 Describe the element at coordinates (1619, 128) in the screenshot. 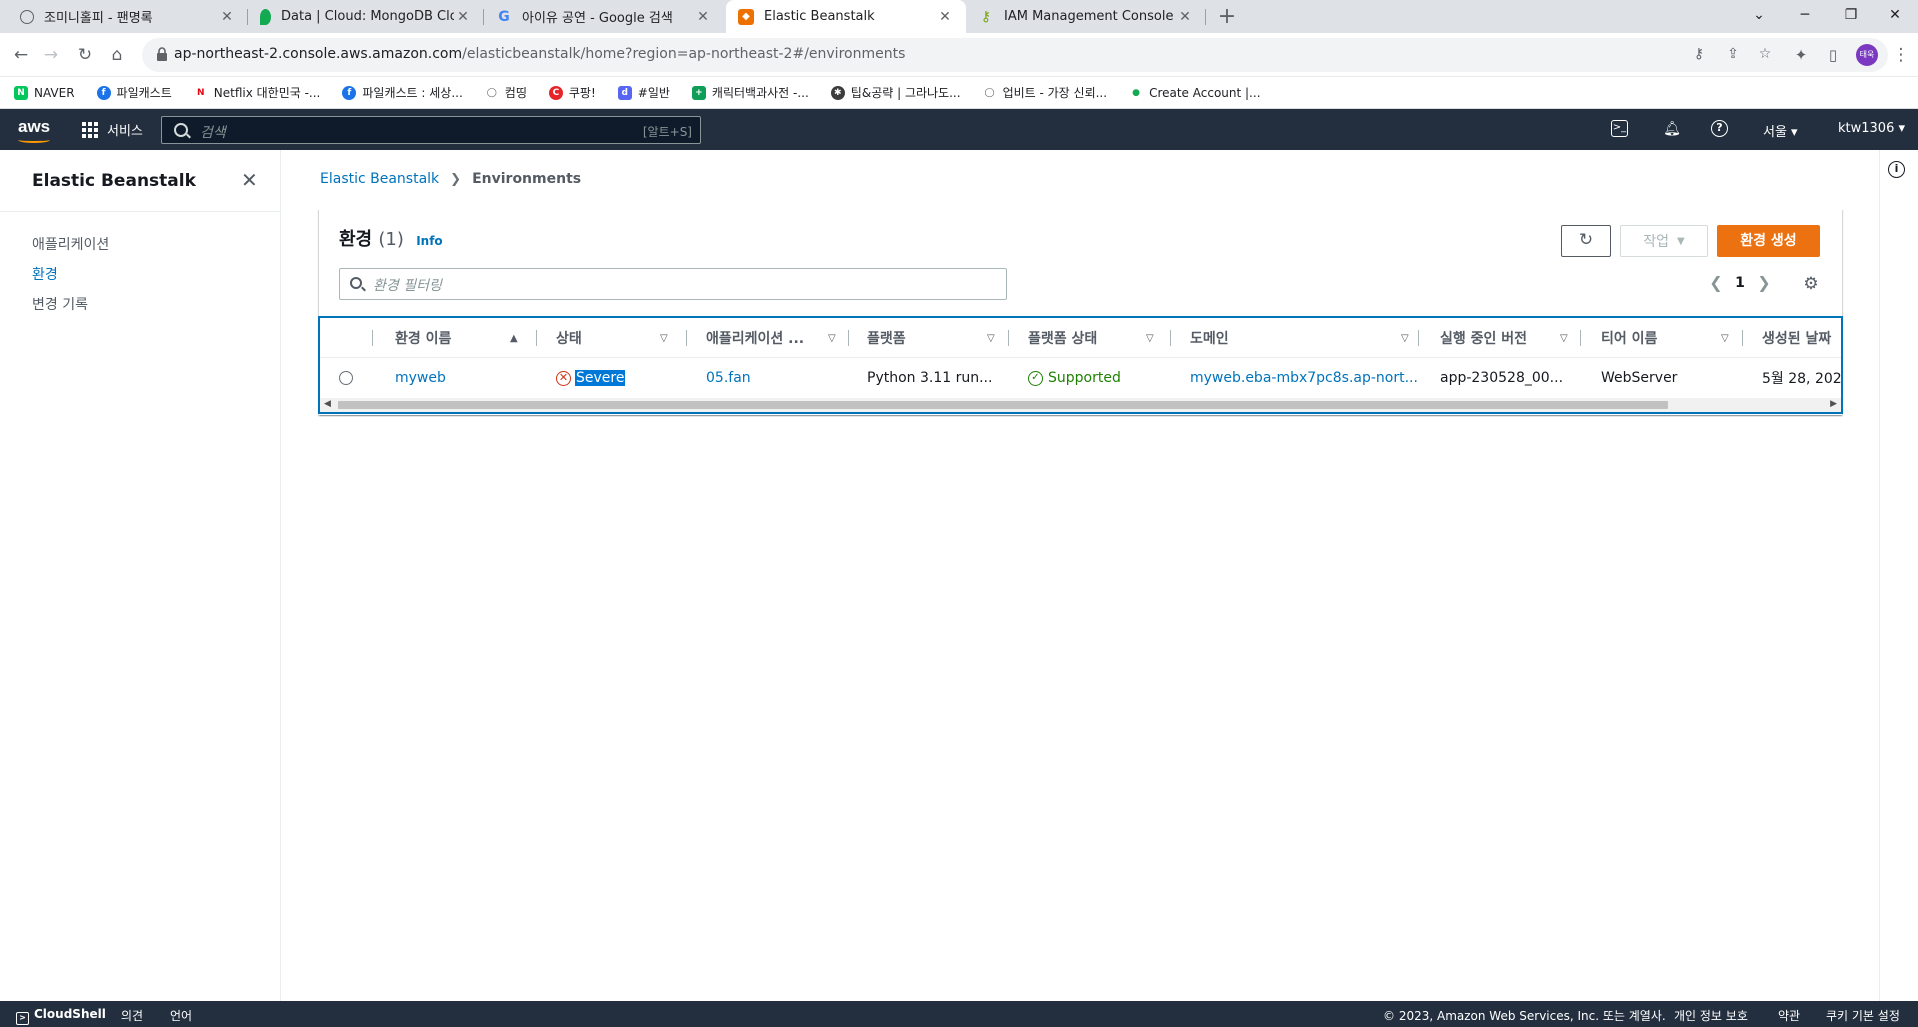

I see `cloudshell-icon: >_` at that location.